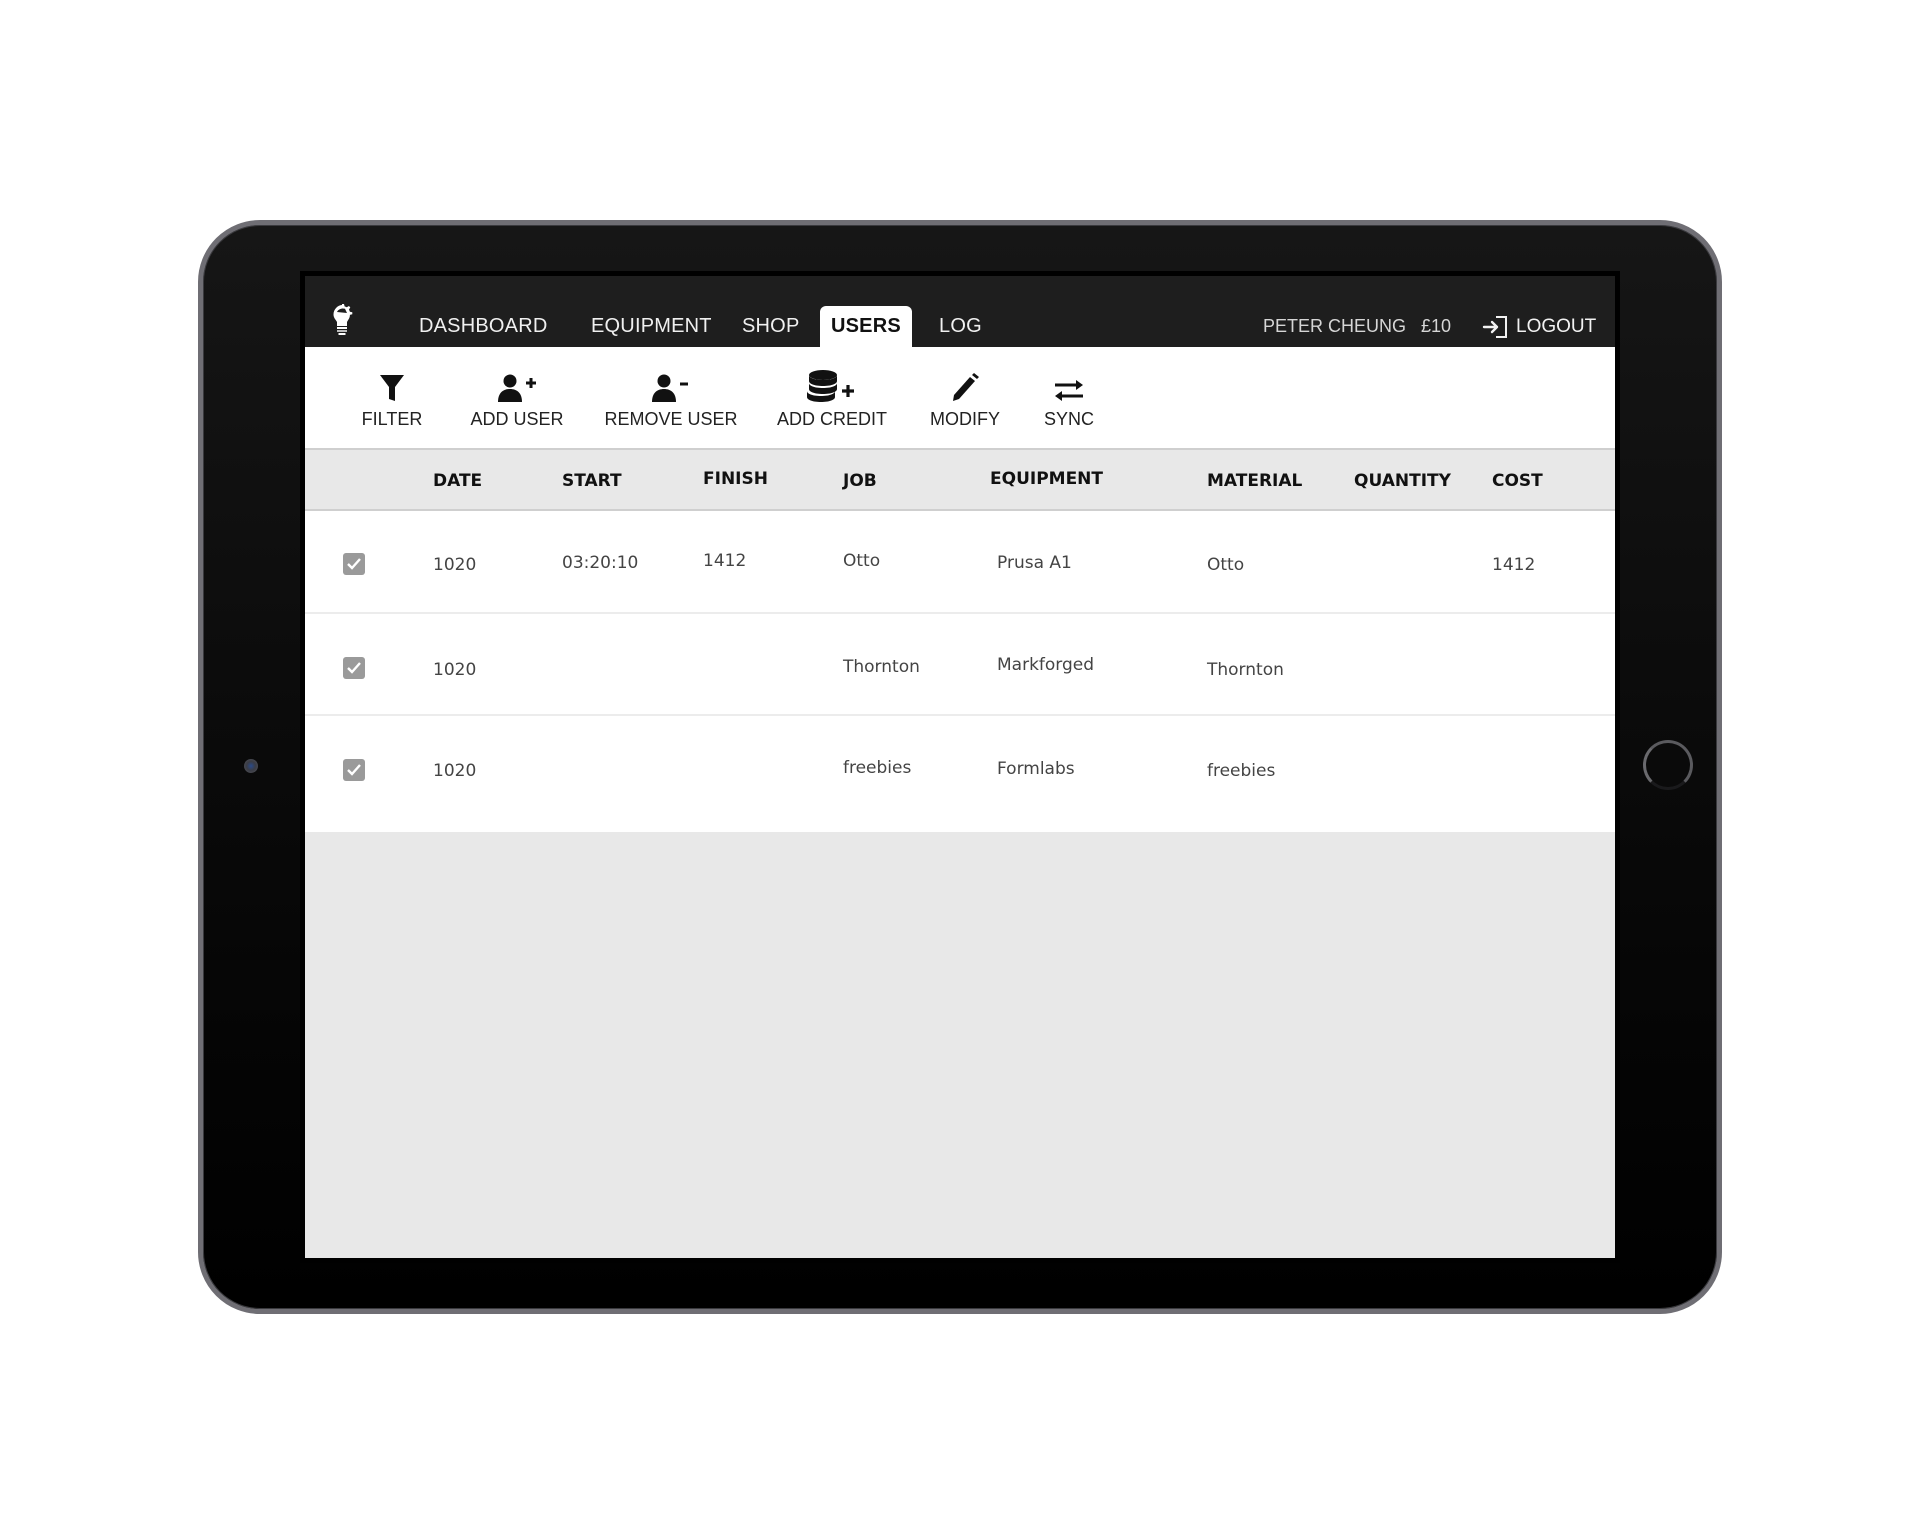  What do you see at coordinates (251, 766) in the screenshot?
I see `front-camera` at bounding box center [251, 766].